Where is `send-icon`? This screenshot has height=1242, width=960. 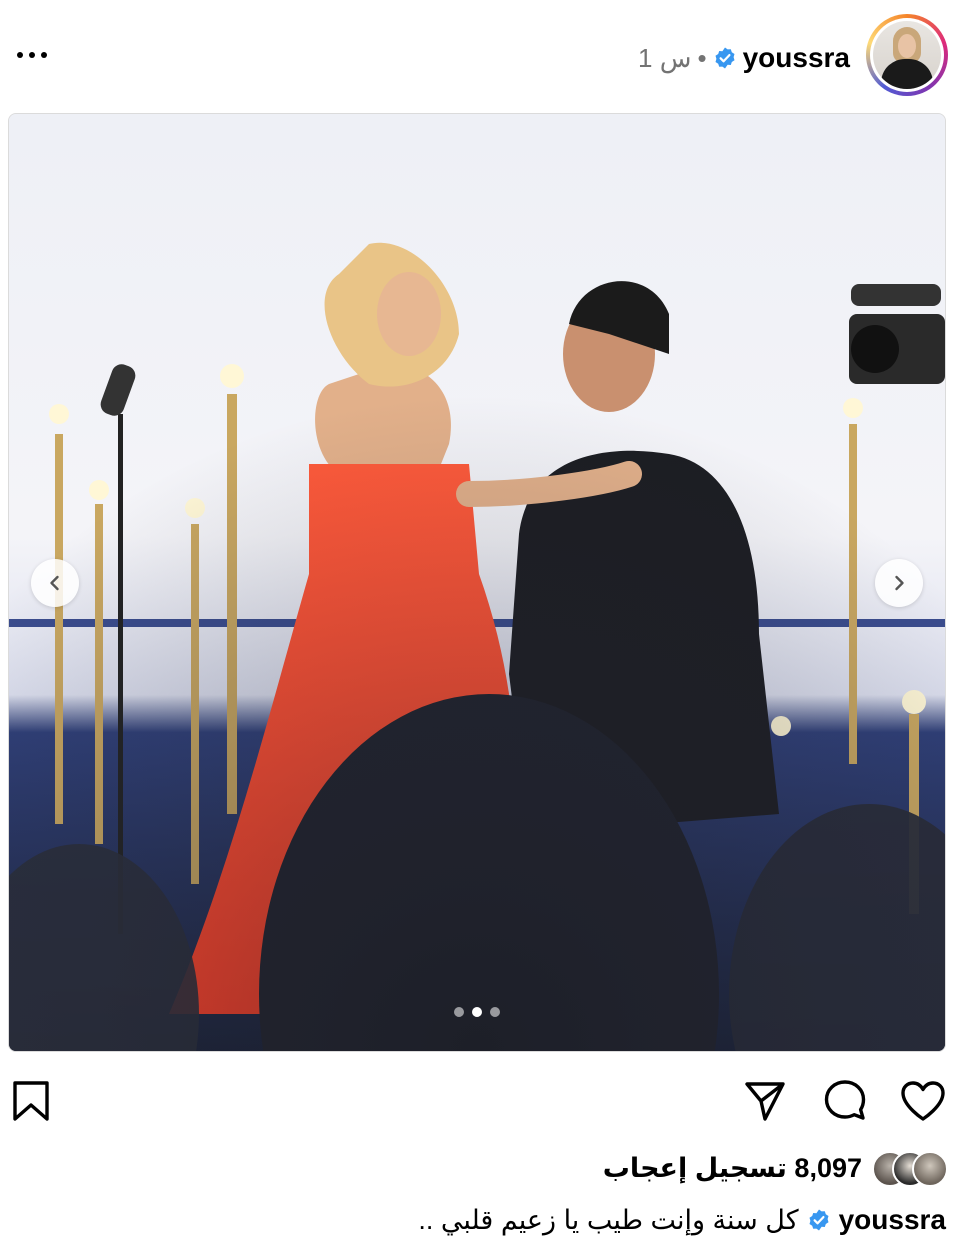 send-icon is located at coordinates (765, 1101).